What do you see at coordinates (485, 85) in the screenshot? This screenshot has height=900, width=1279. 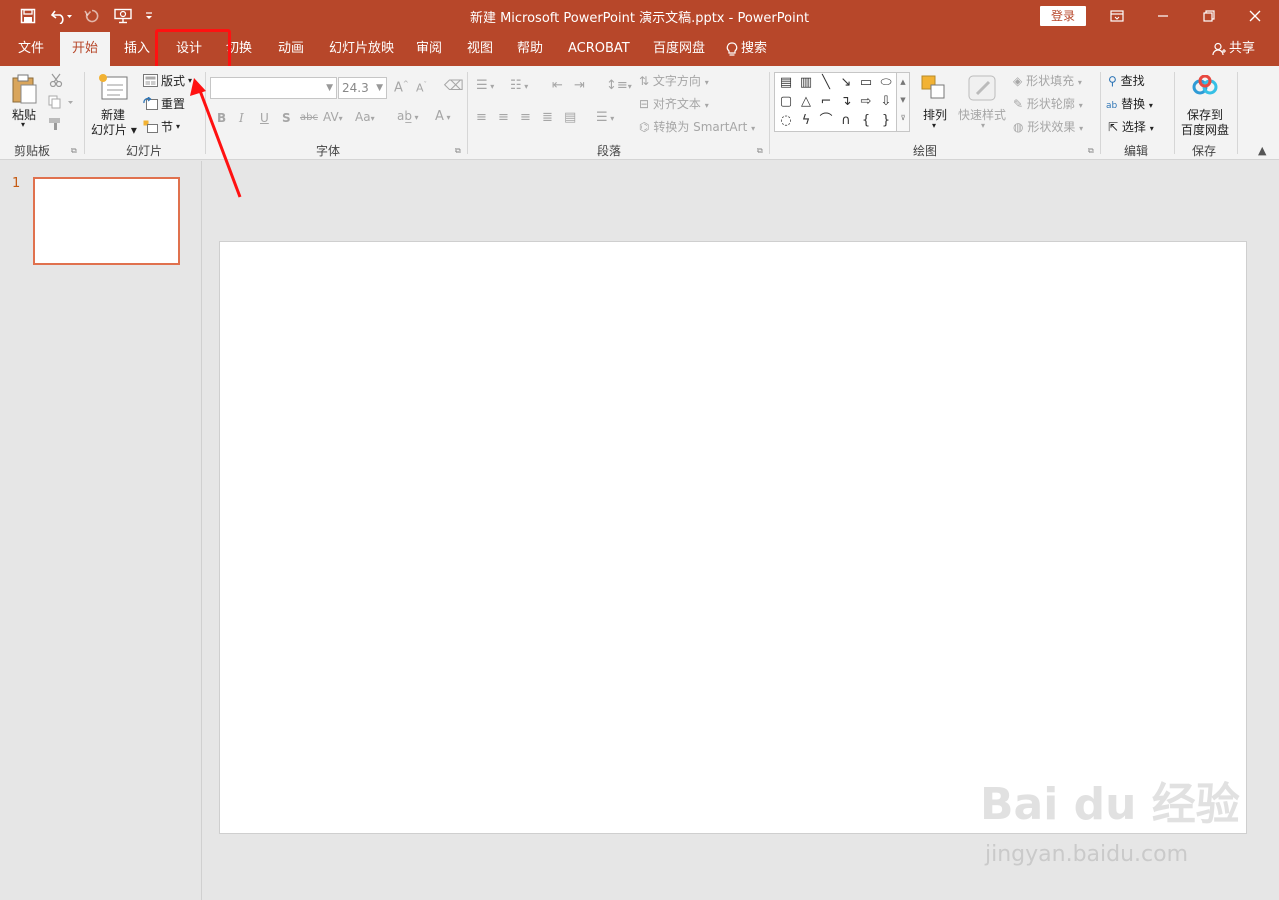 I see `bullets-icon: ☰ ▾` at bounding box center [485, 85].